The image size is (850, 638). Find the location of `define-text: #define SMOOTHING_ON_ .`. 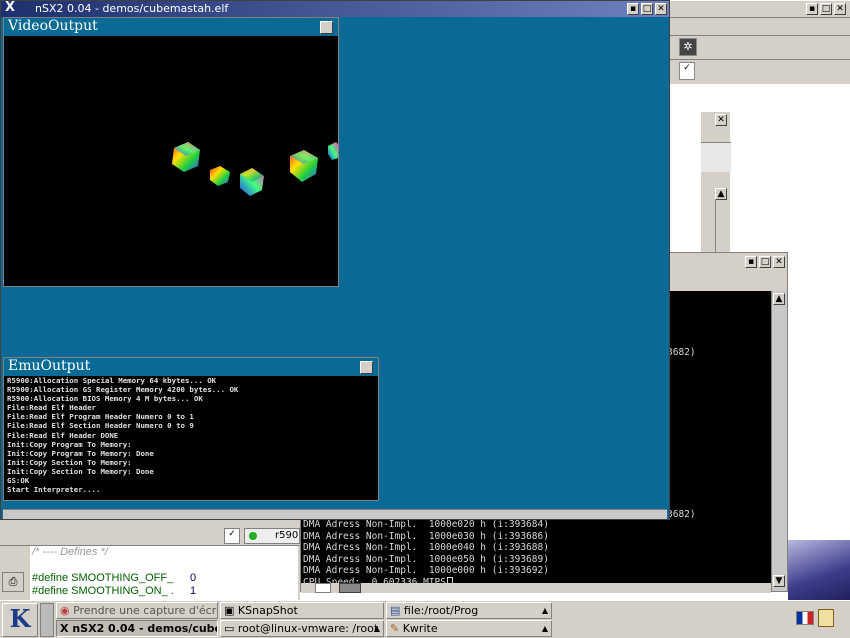

define-text: #define SMOOTHING_ON_ . is located at coordinates (103, 591).